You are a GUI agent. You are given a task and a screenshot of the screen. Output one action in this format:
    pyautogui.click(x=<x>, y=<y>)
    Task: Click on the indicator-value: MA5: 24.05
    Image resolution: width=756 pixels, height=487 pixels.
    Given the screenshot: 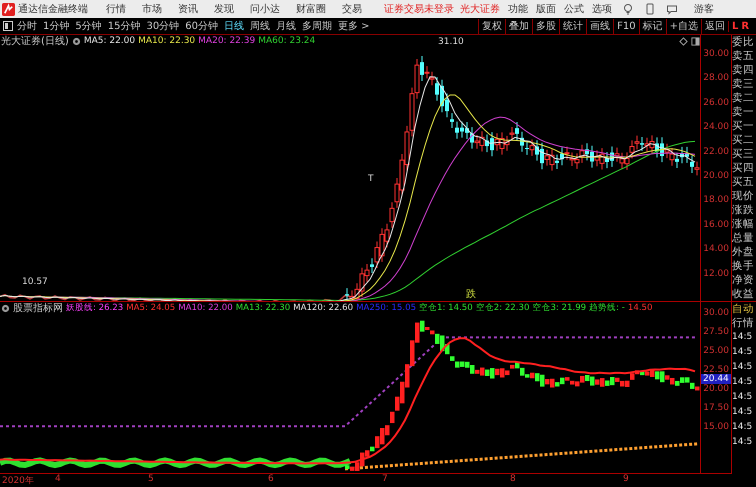 What is the action you would take?
    pyautogui.click(x=151, y=308)
    